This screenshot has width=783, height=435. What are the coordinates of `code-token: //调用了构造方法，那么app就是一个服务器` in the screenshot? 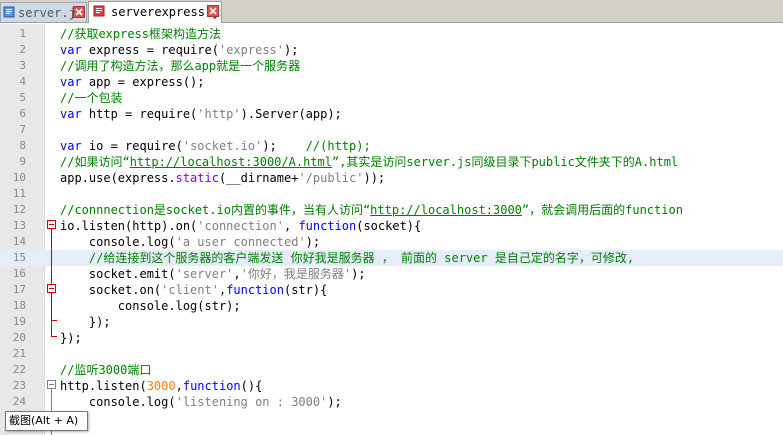 It's located at (180, 66).